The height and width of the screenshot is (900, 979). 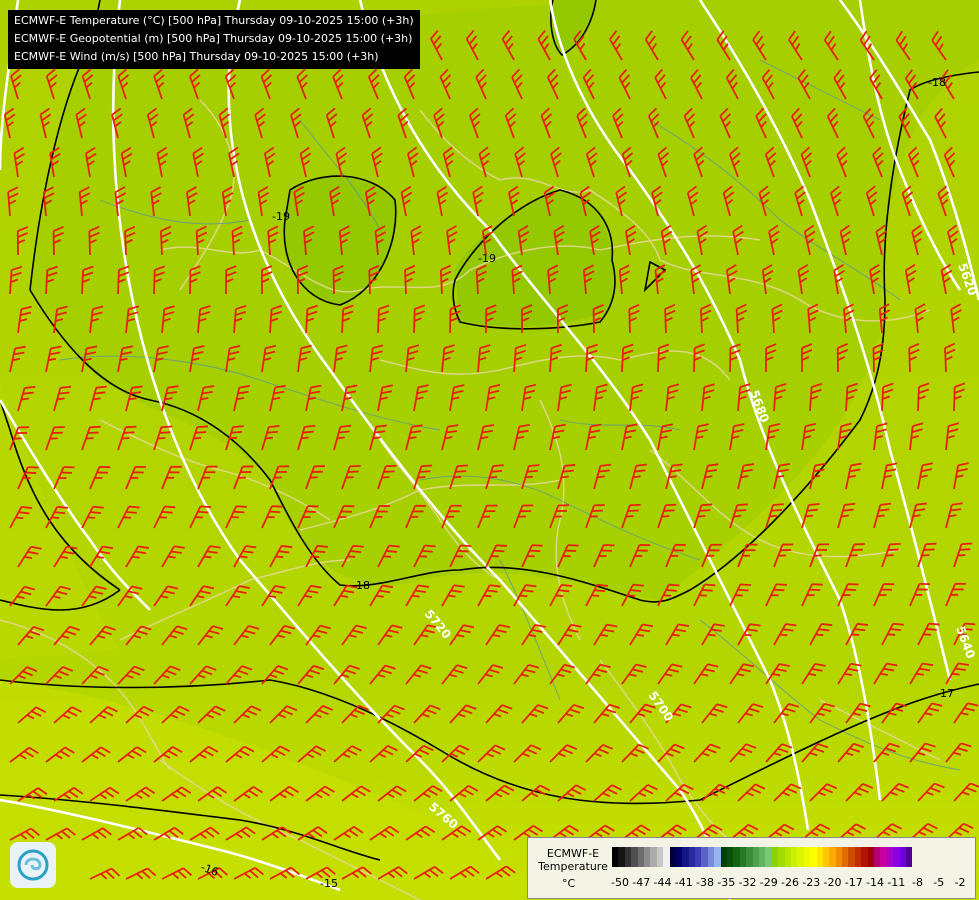 I want to click on legend-tick-label: -23, so click(x=811, y=882).